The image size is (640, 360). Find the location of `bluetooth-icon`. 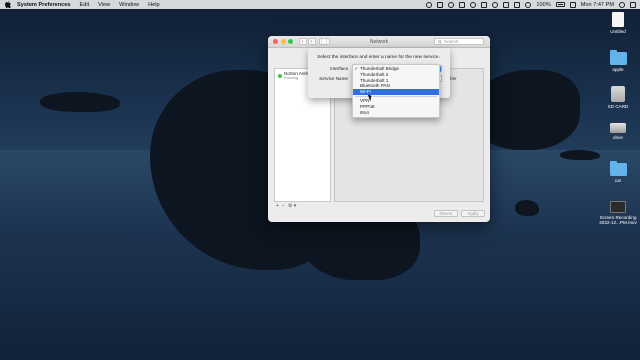

bluetooth-icon is located at coordinates (506, 4).